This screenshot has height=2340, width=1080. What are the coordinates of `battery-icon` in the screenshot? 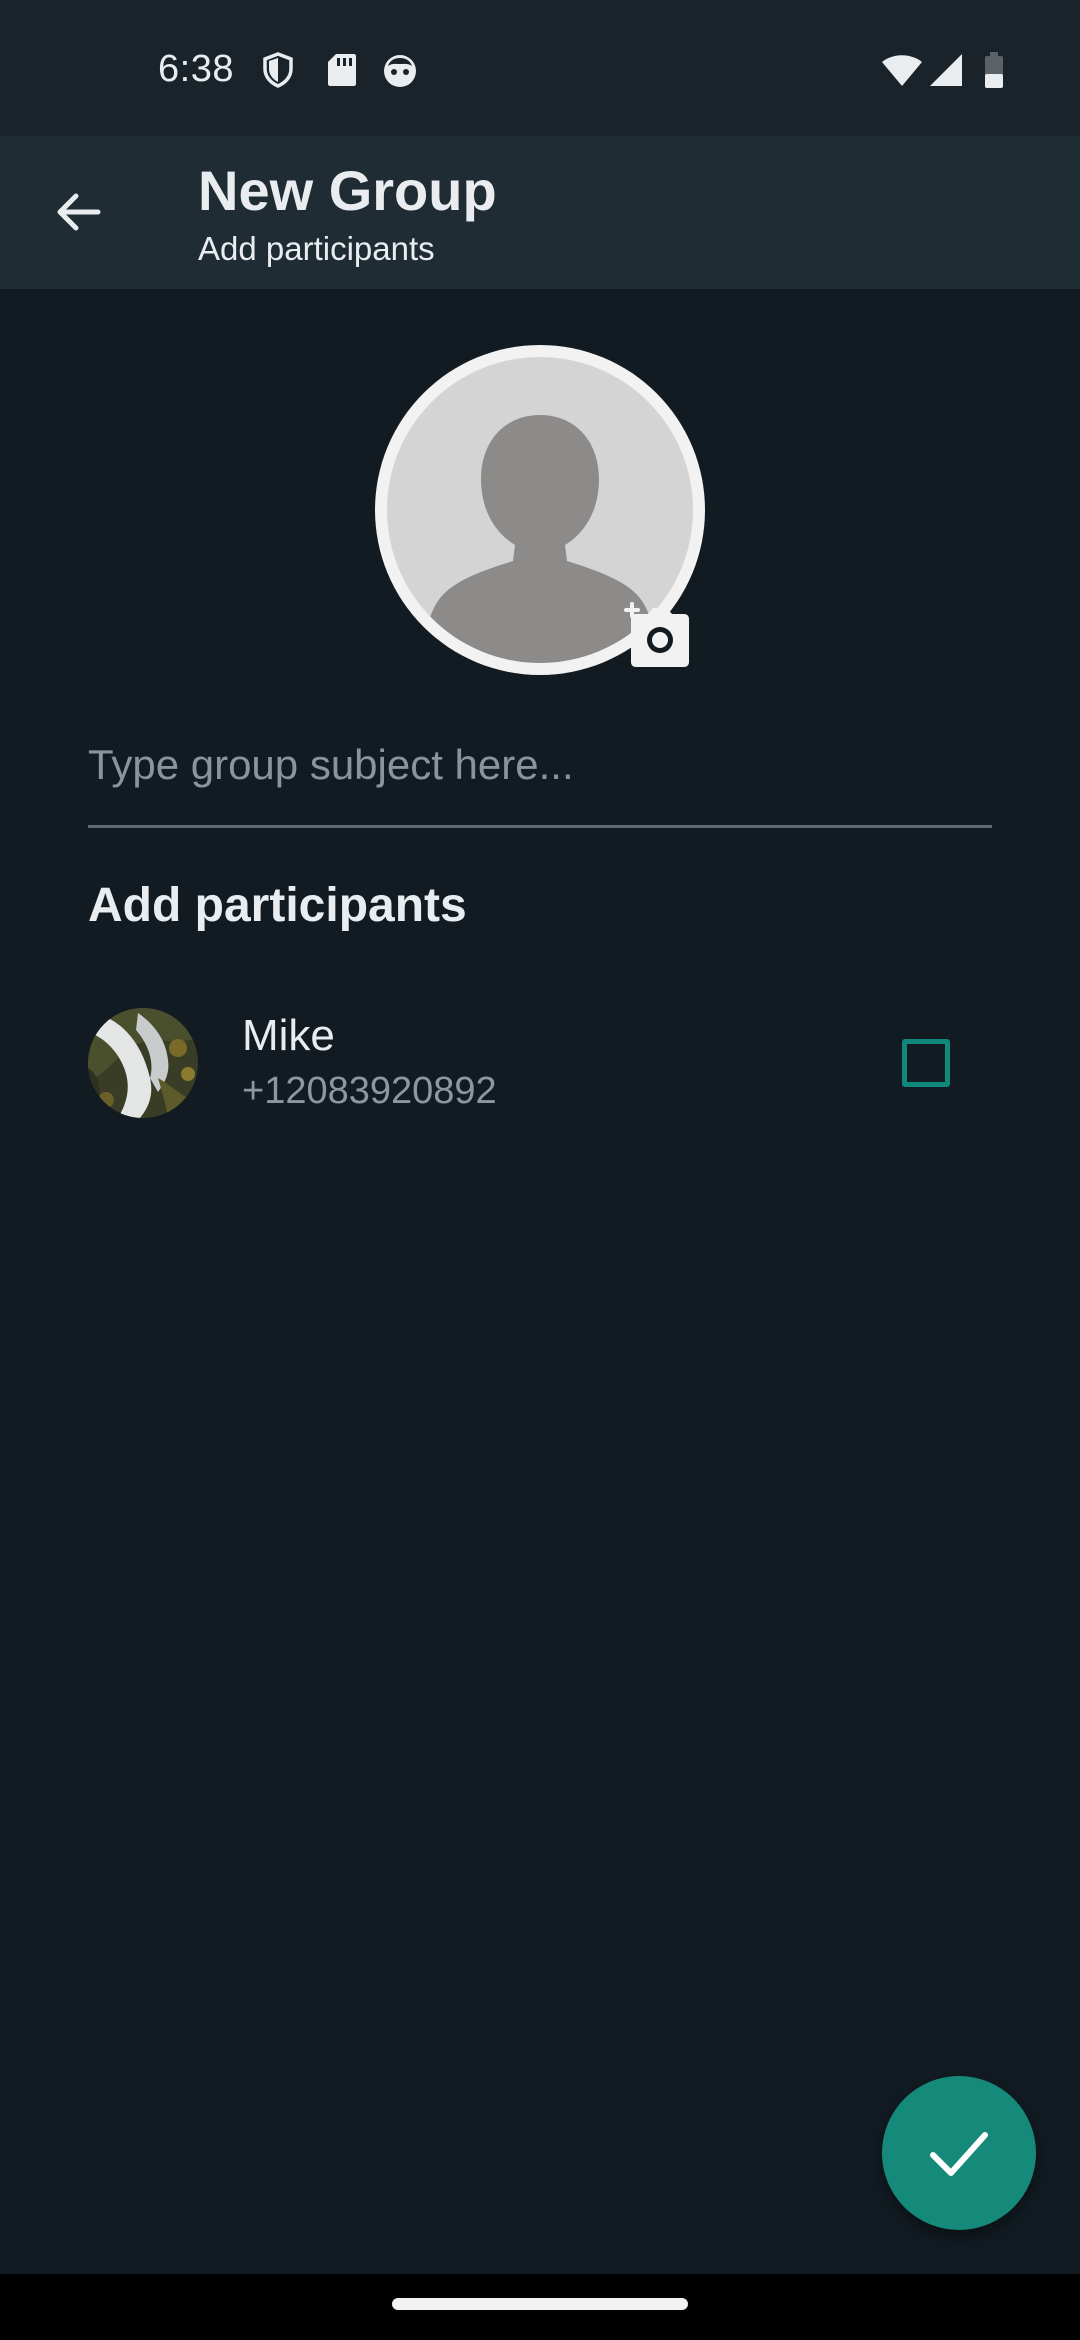 It's located at (994, 70).